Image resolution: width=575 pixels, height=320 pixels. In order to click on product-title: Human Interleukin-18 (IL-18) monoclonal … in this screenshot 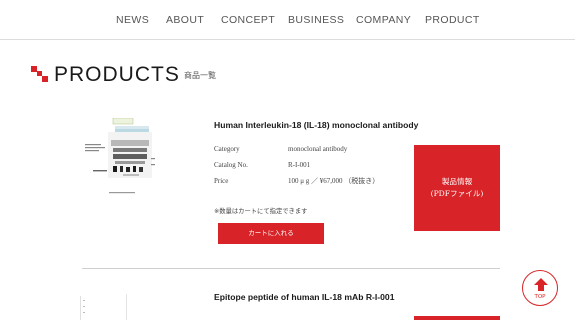, I will do `click(316, 125)`.